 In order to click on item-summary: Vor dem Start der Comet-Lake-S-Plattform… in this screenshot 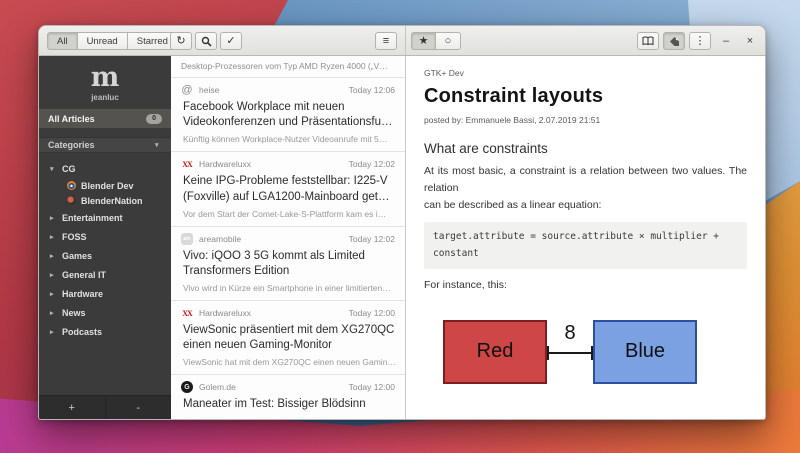, I will do `click(285, 213)`.